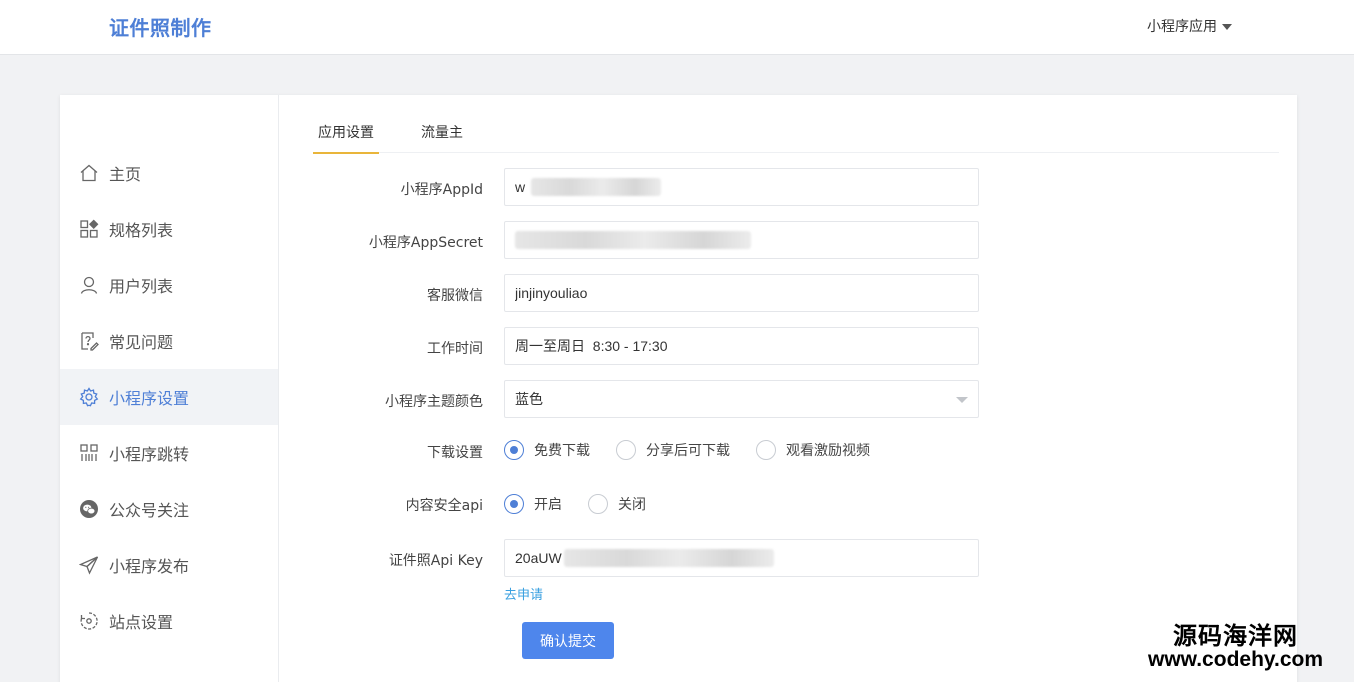  What do you see at coordinates (523, 593) in the screenshot?
I see `apply-link: 去申请` at bounding box center [523, 593].